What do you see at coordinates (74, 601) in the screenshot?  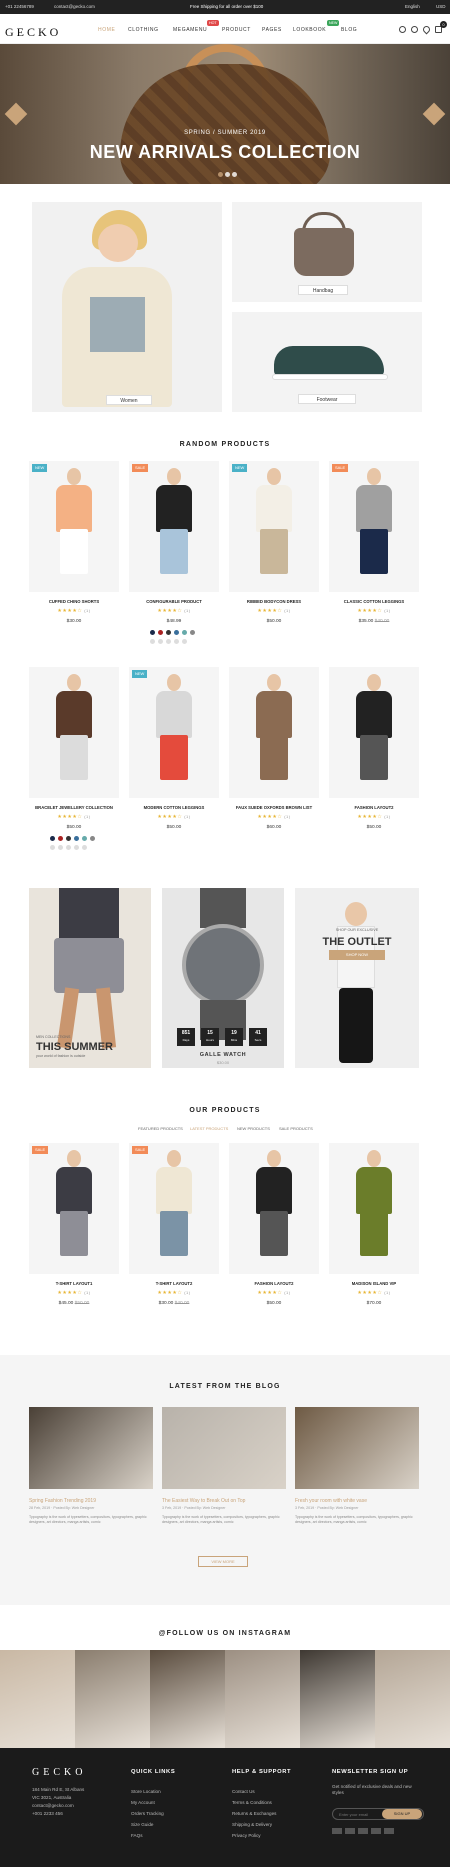 I see `random_products-name: CUFFED CHINO SHORTS` at bounding box center [74, 601].